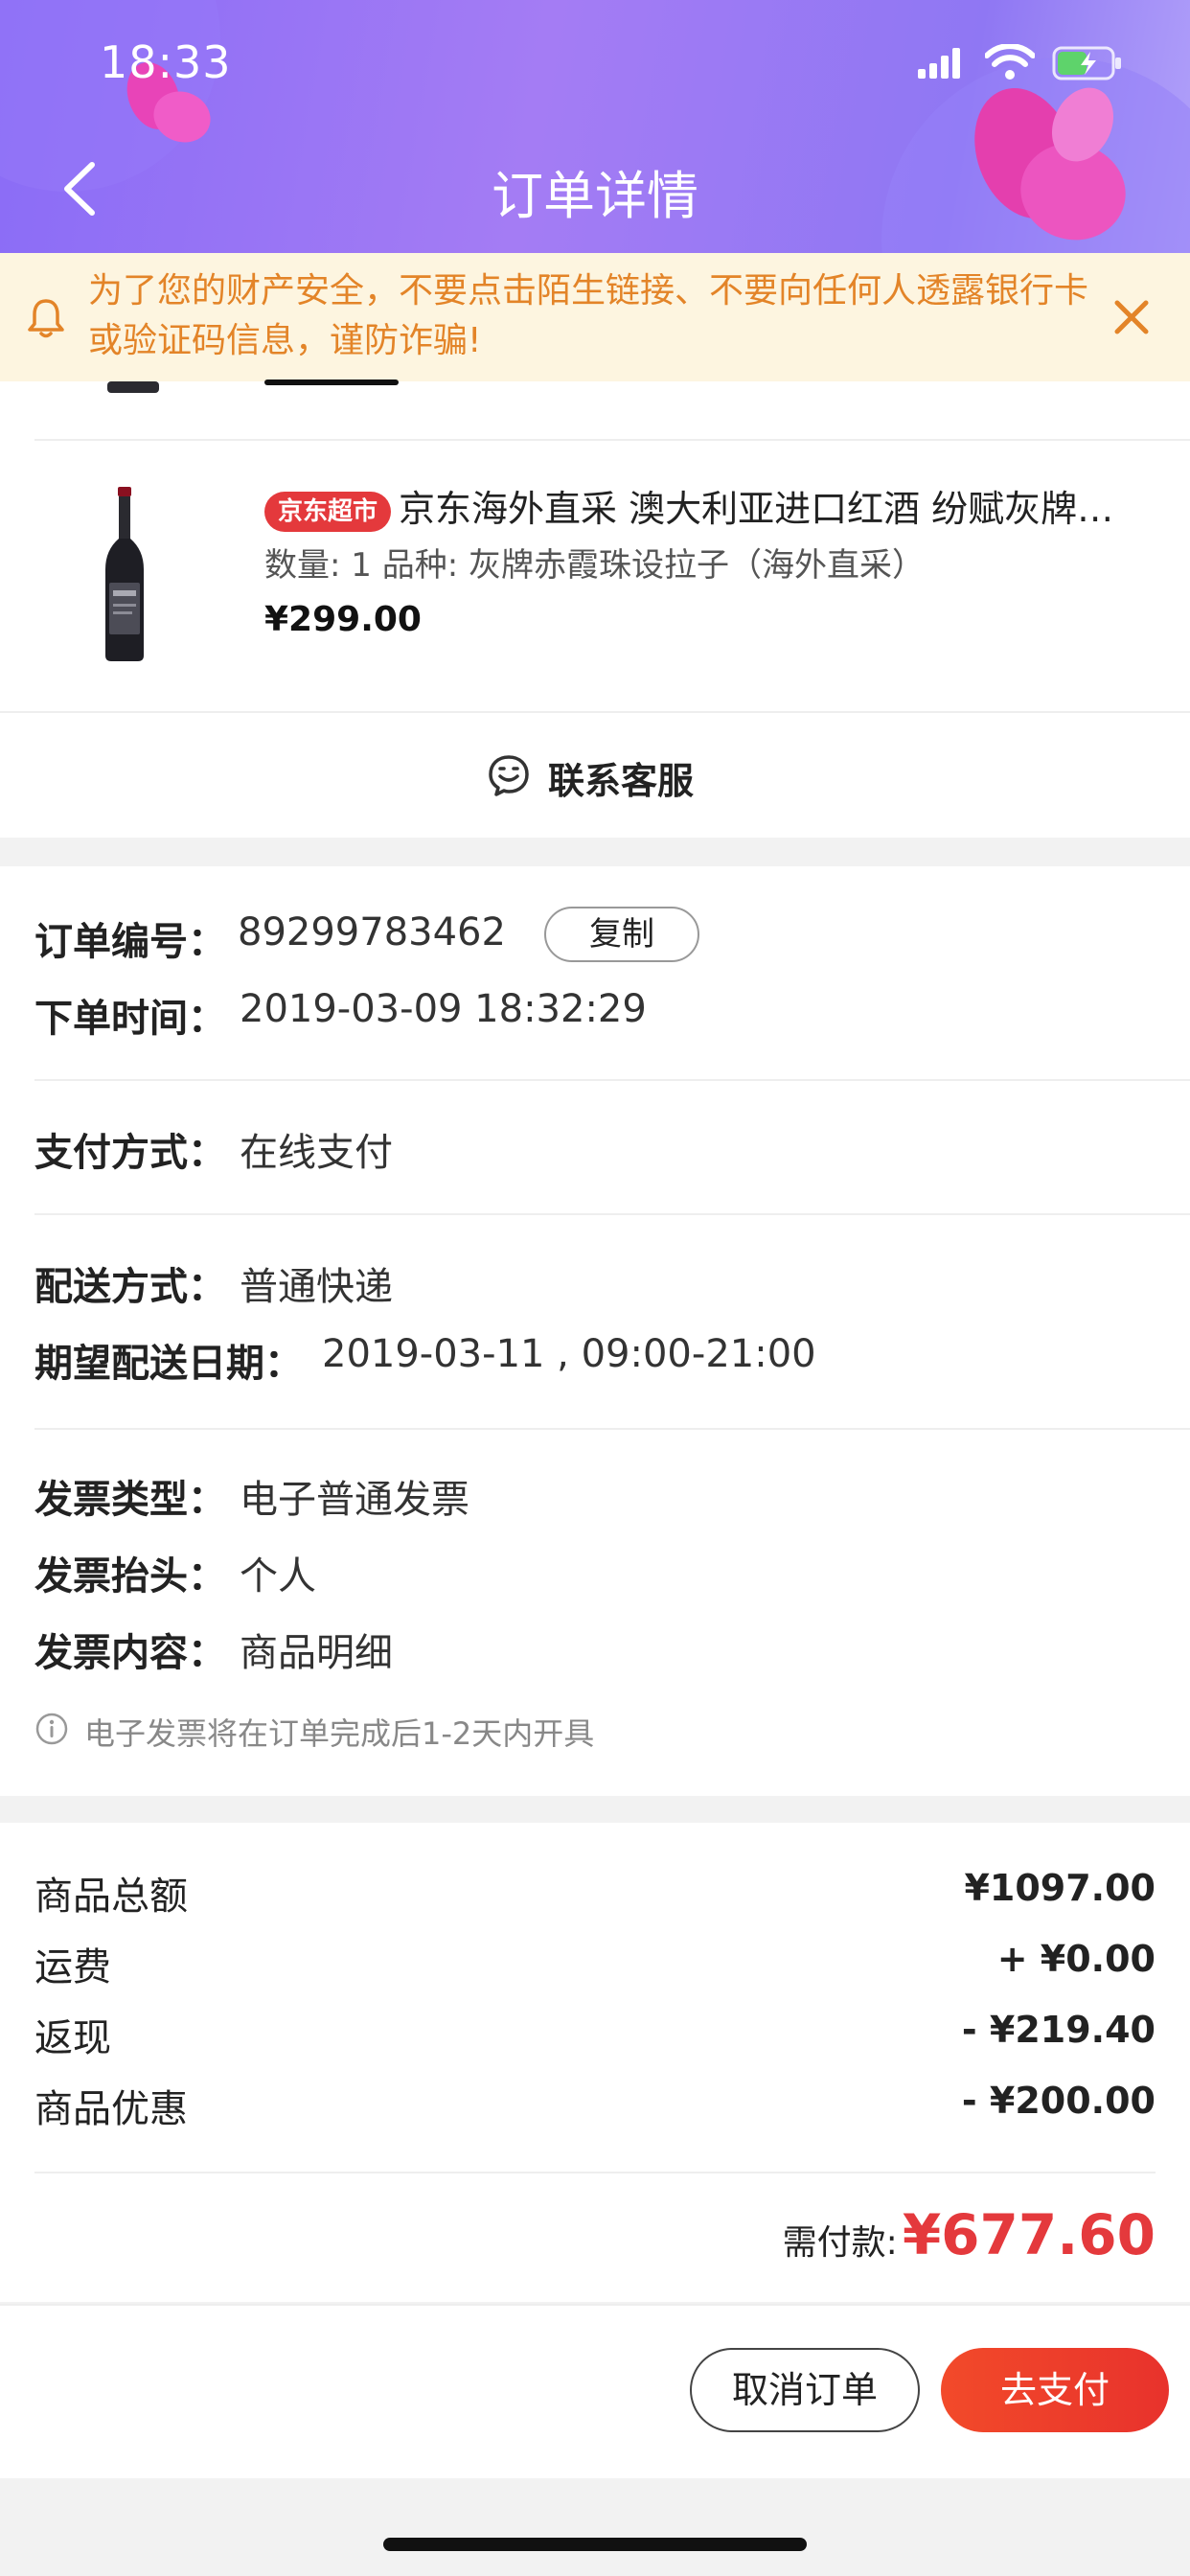 Image resolution: width=1190 pixels, height=2576 pixels. Describe the element at coordinates (328, 512) in the screenshot. I see `jd-supermarket-tag: 京东超市` at that location.